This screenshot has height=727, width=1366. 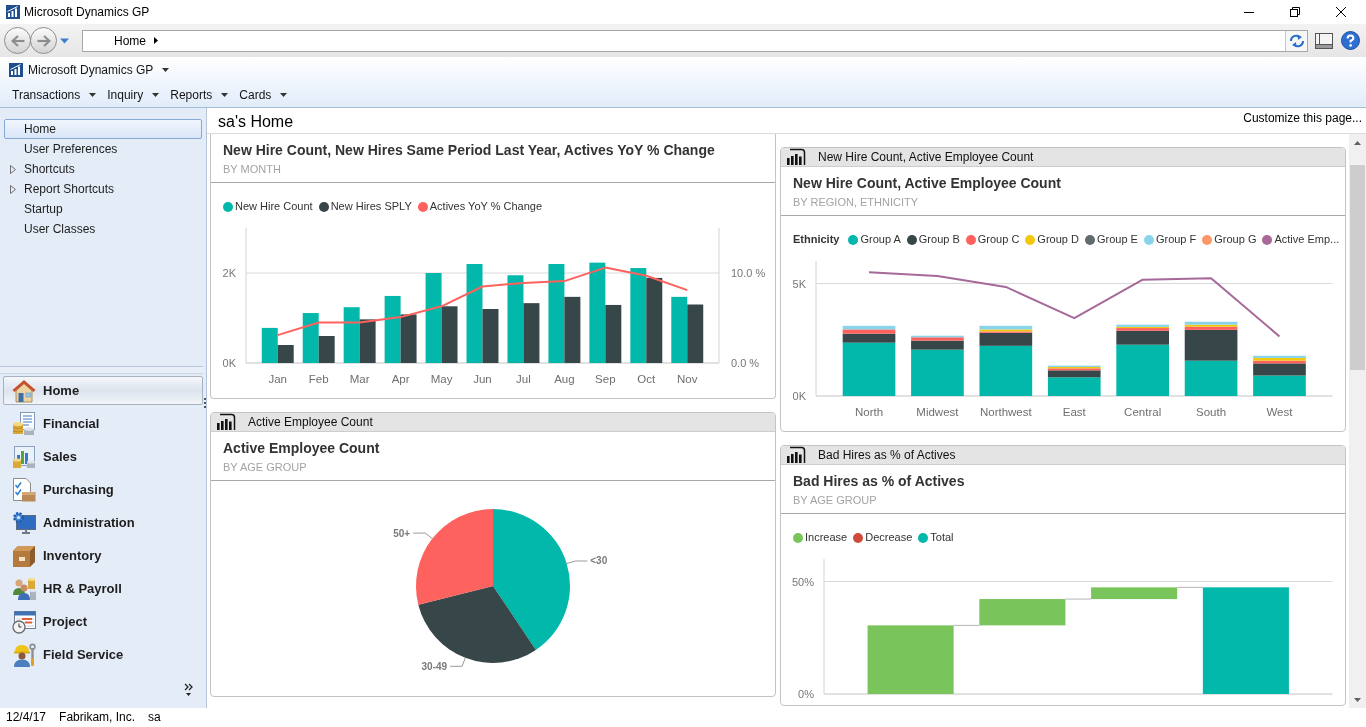 What do you see at coordinates (89, 70) in the screenshot?
I see `app-menu-button: Microsoft Dynamics GP` at bounding box center [89, 70].